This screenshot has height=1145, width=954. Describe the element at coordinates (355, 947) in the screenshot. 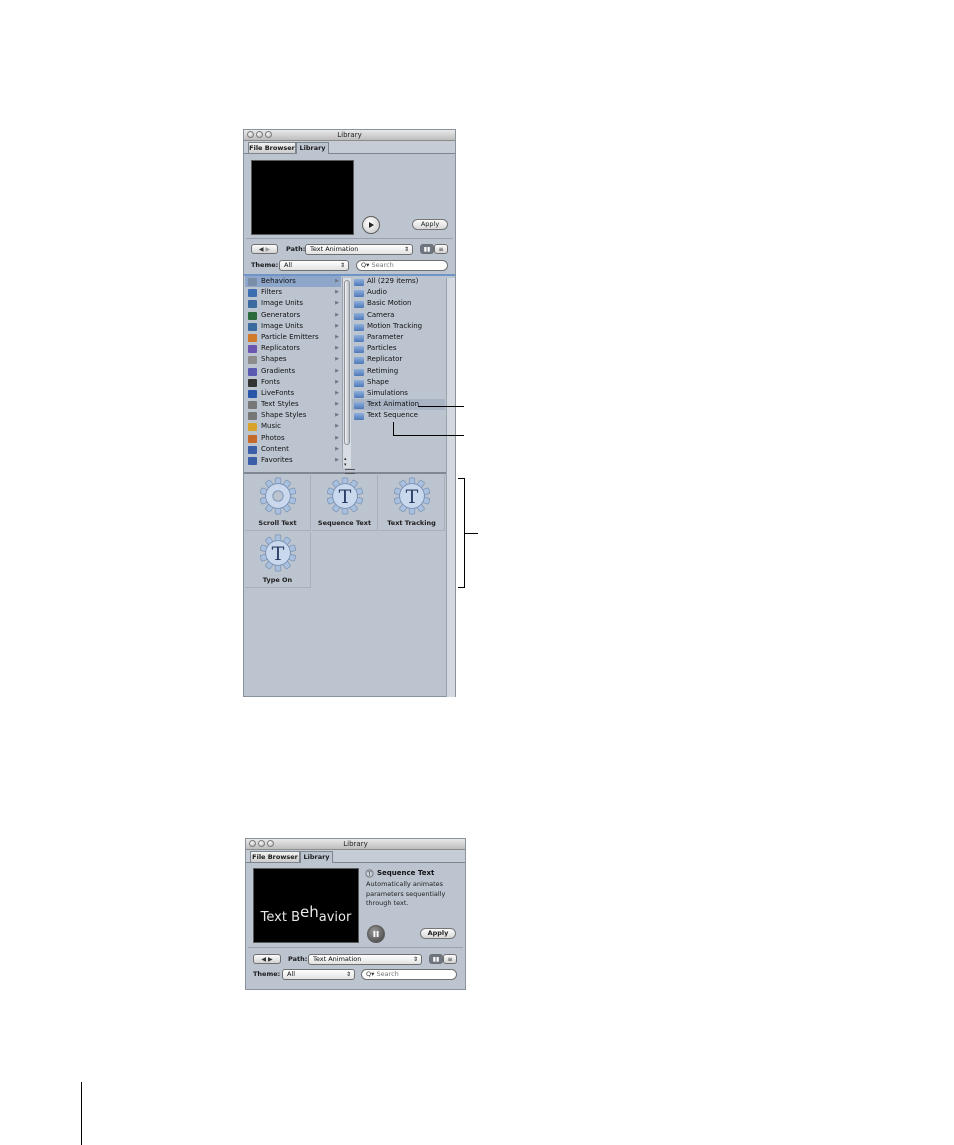

I see `divider` at that location.